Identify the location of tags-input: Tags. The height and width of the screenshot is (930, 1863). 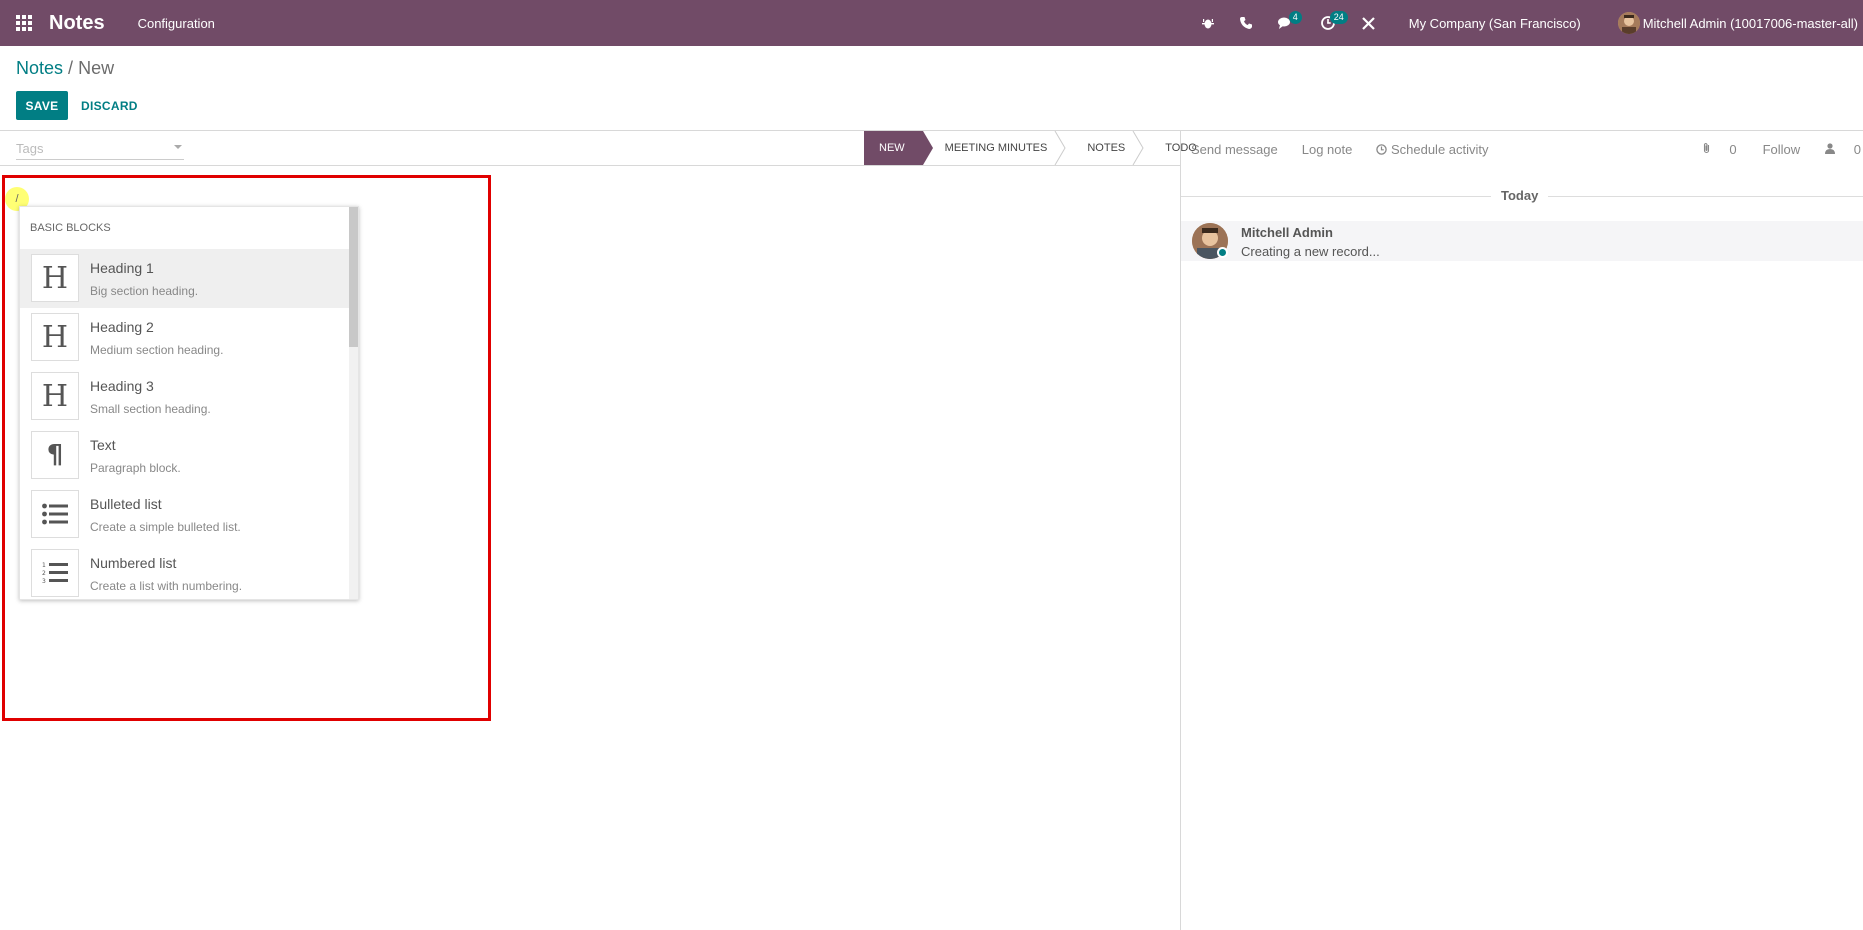
(100, 150).